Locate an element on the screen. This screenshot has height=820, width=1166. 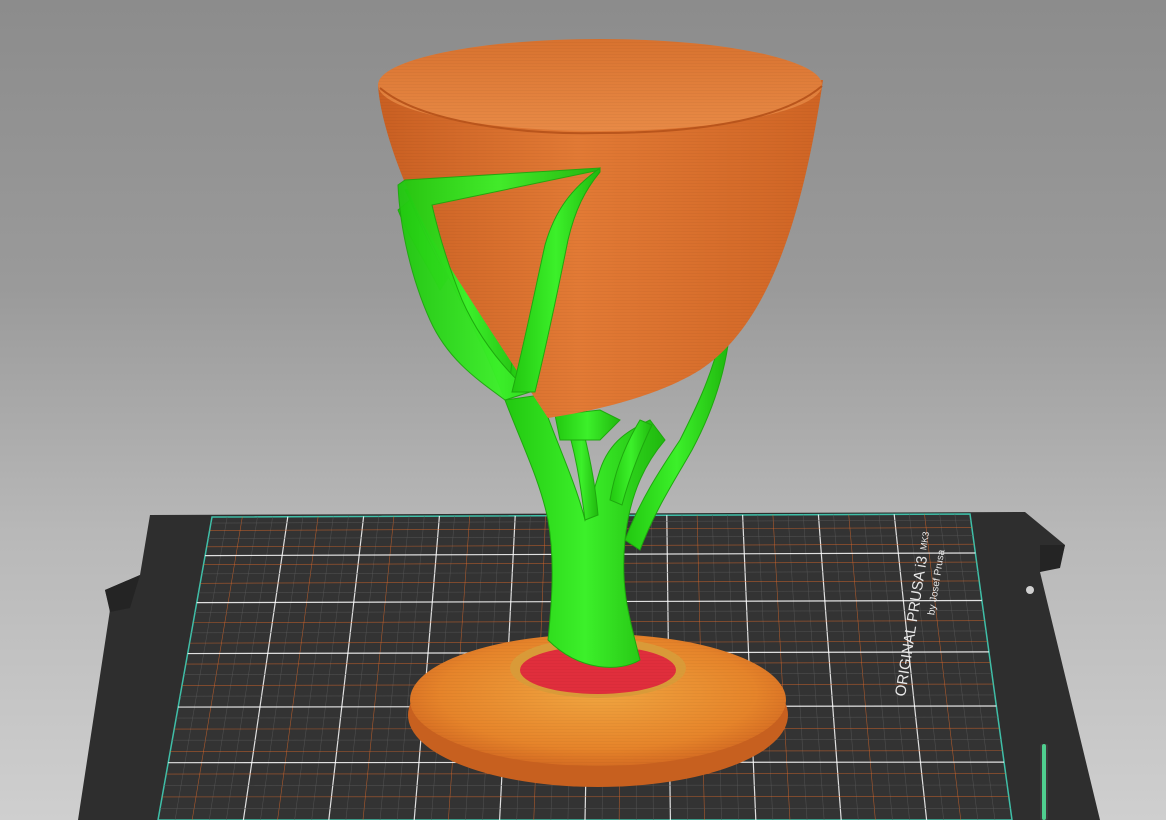
layer-slider is located at coordinates (1044, 782).